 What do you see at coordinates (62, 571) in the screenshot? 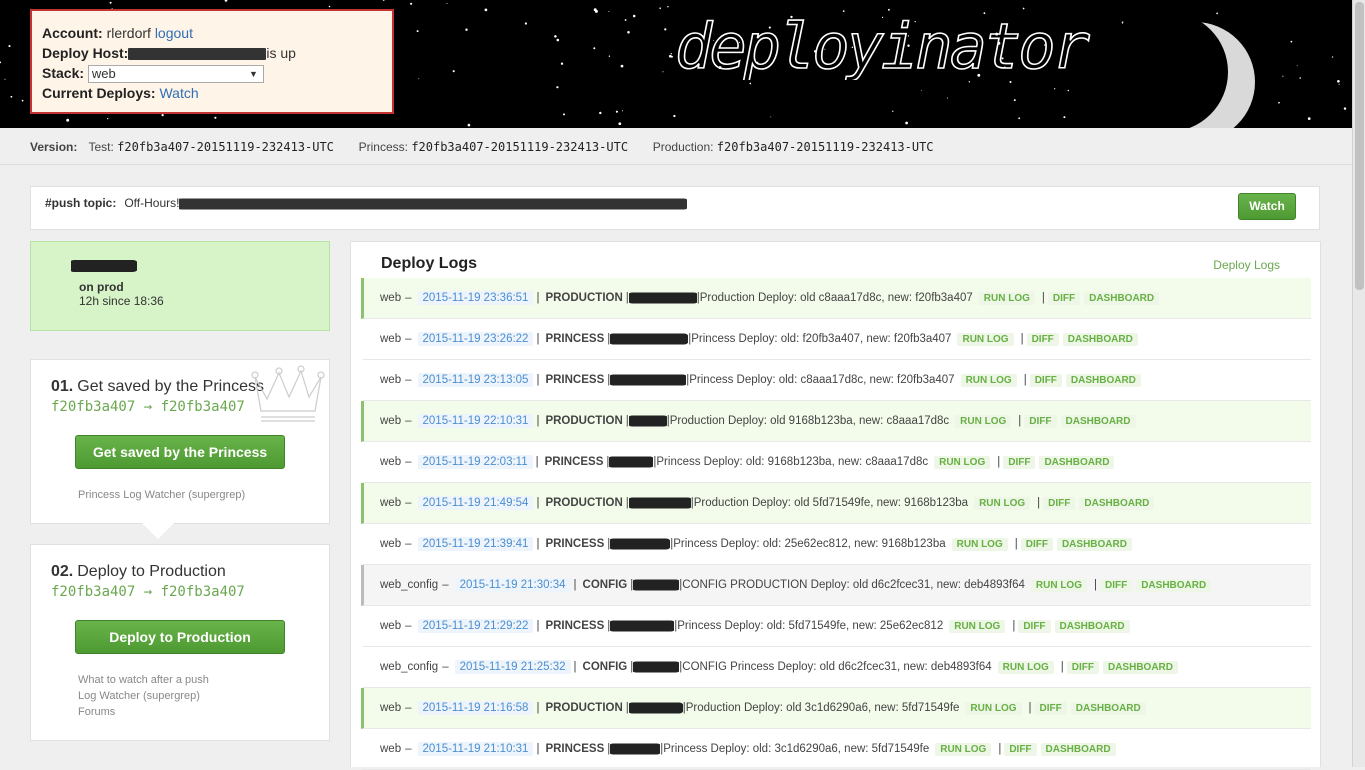
I see `step2-number: 02.` at bounding box center [62, 571].